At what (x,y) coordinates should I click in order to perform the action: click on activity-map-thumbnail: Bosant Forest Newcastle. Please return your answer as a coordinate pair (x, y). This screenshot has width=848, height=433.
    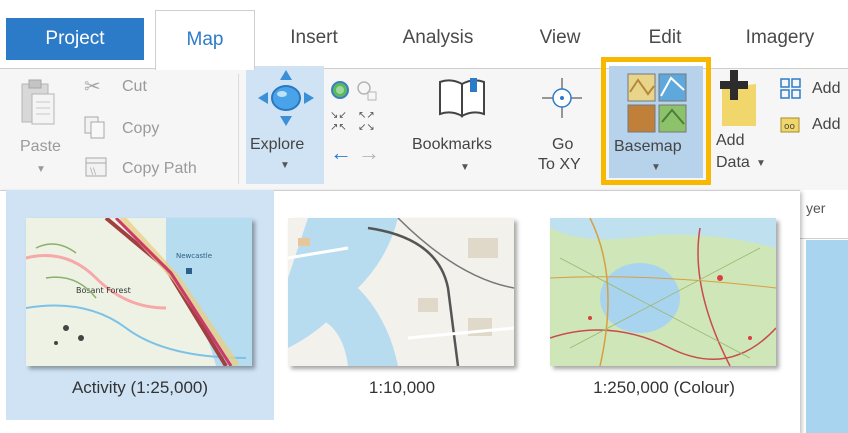
    Looking at the image, I should click on (139, 292).